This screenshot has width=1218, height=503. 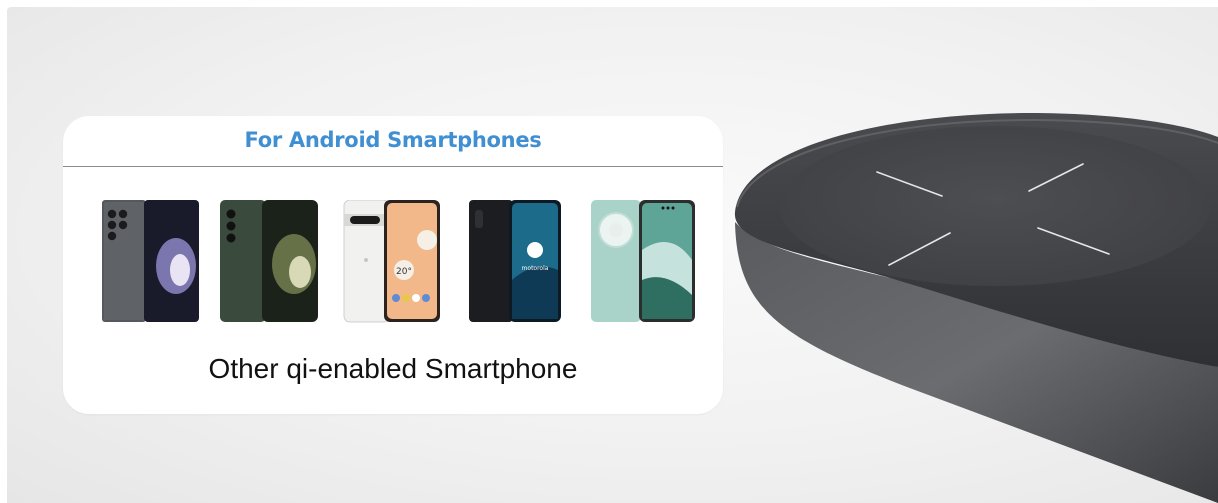 I want to click on svg-text: motorola, so click(x=535, y=268).